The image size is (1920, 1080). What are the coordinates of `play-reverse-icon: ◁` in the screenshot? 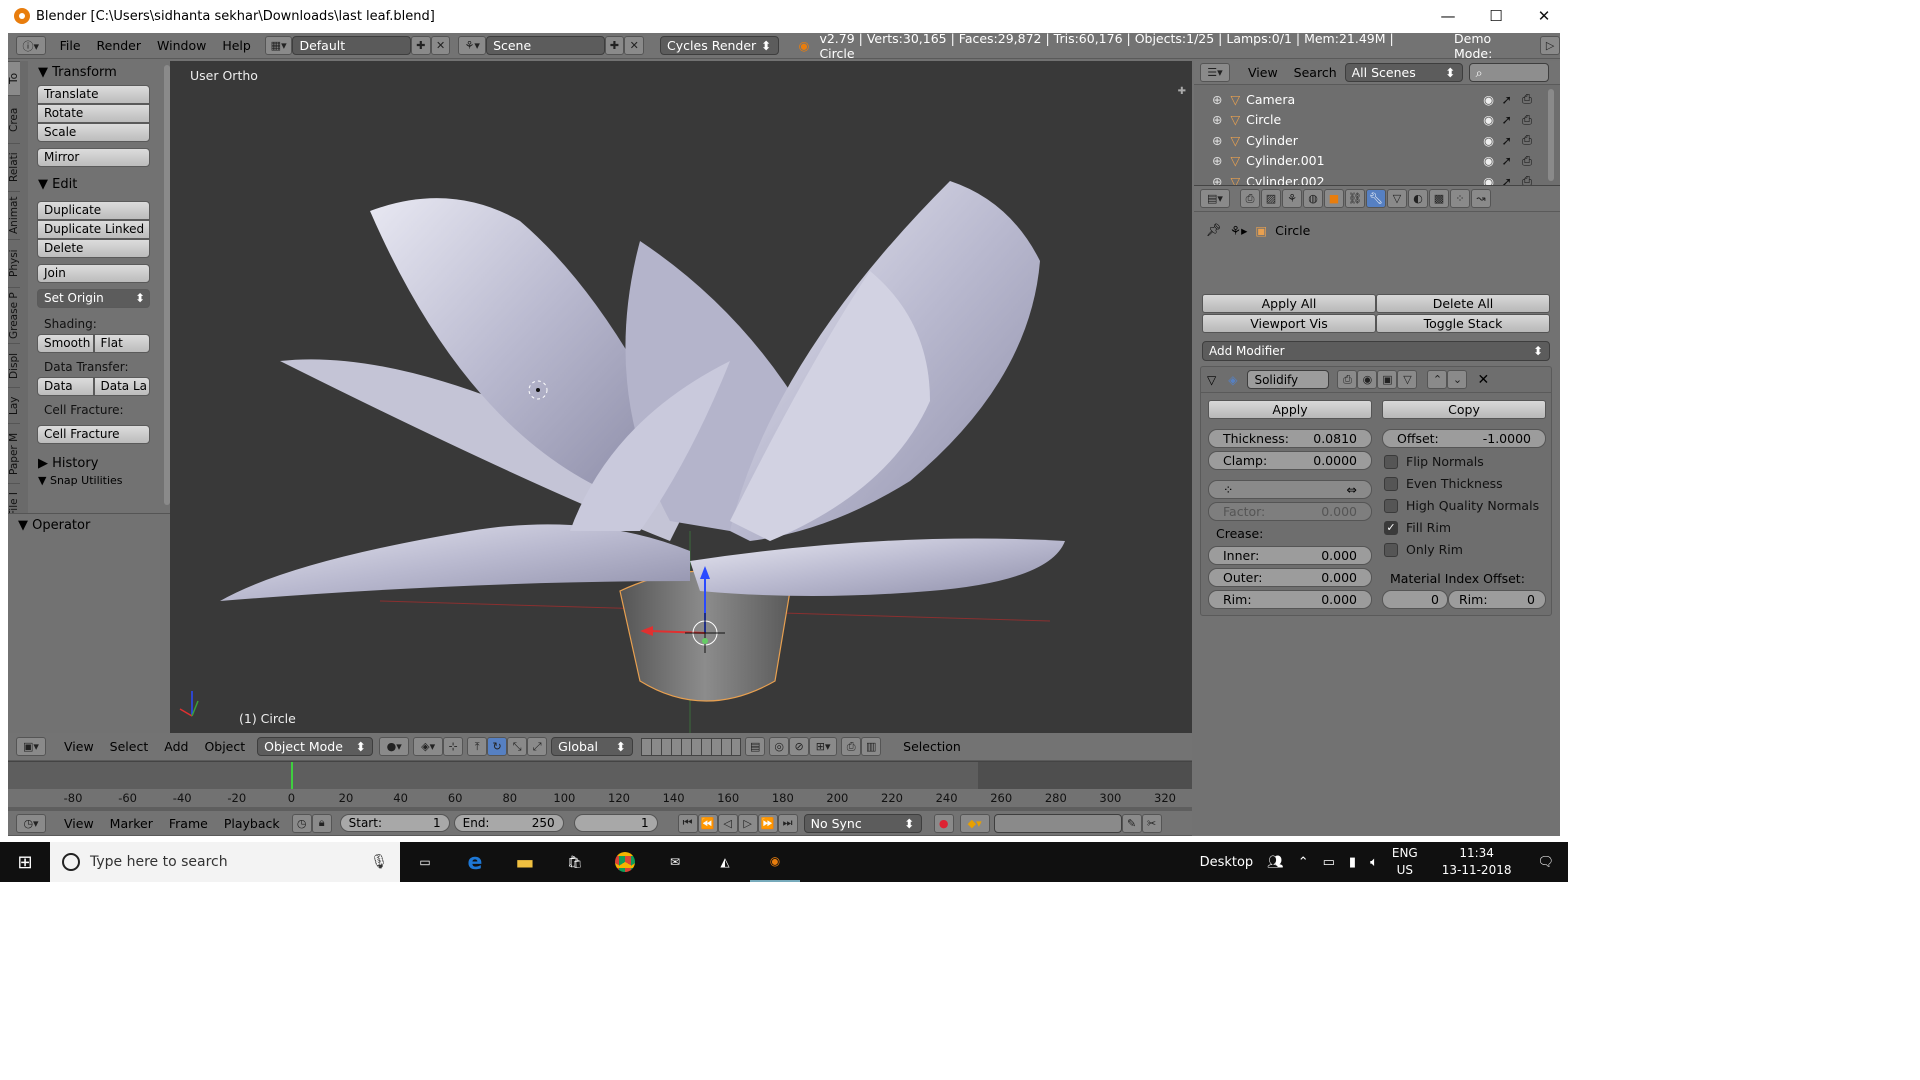 It's located at (727, 823).